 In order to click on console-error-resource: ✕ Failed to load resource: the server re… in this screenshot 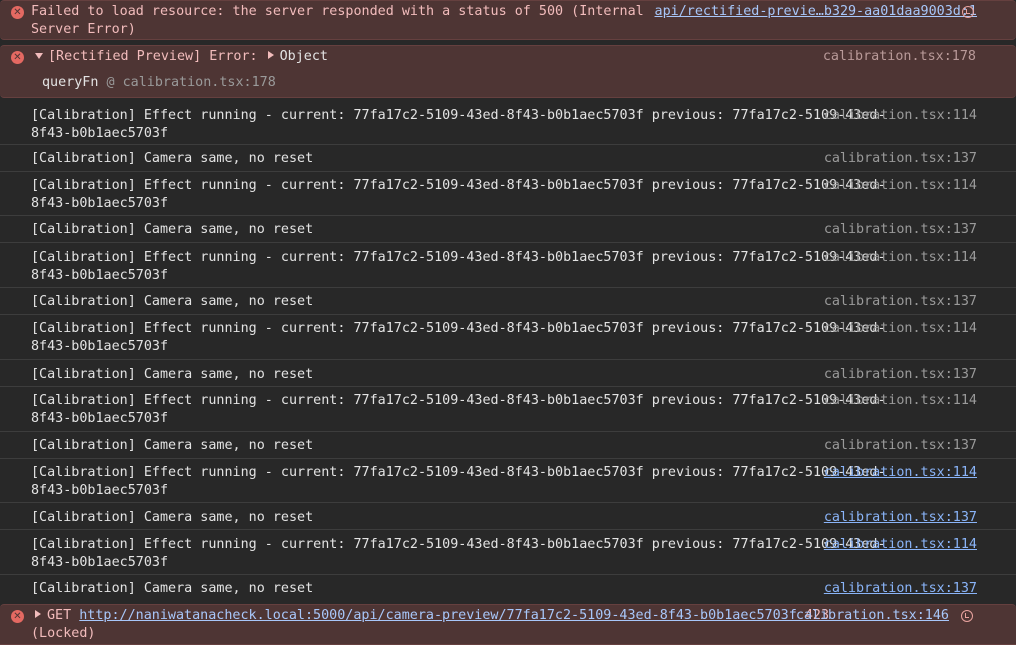, I will do `click(508, 20)`.